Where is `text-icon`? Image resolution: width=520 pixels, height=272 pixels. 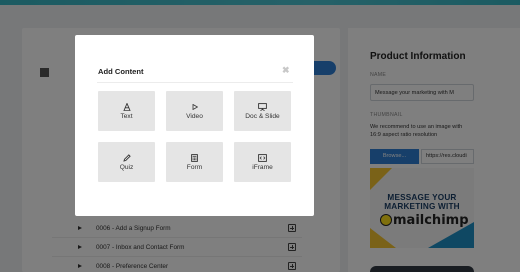
text-icon is located at coordinates (127, 106).